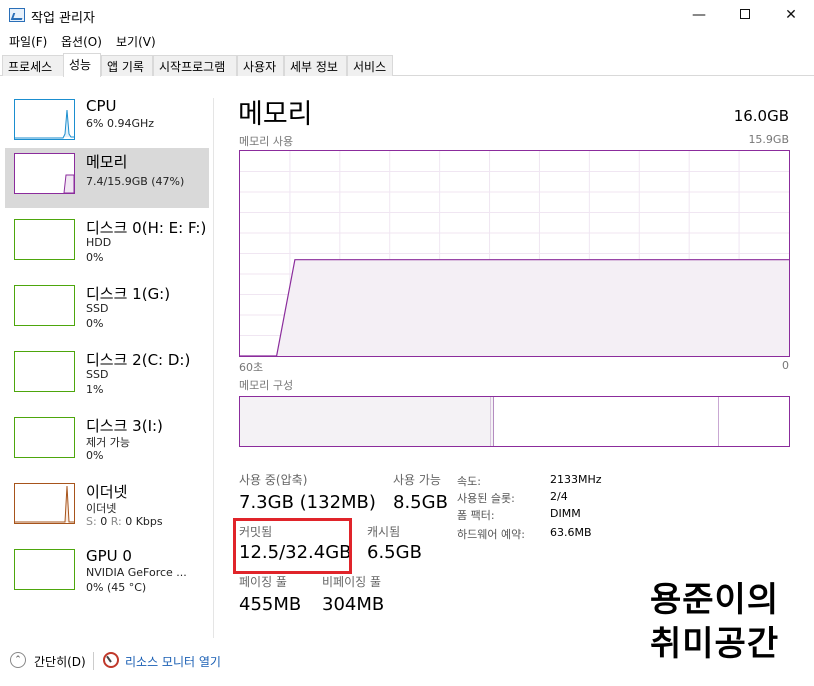 Image resolution: width=814 pixels, height=686 pixels. I want to click on device-type: 제거 가능, so click(108, 442).